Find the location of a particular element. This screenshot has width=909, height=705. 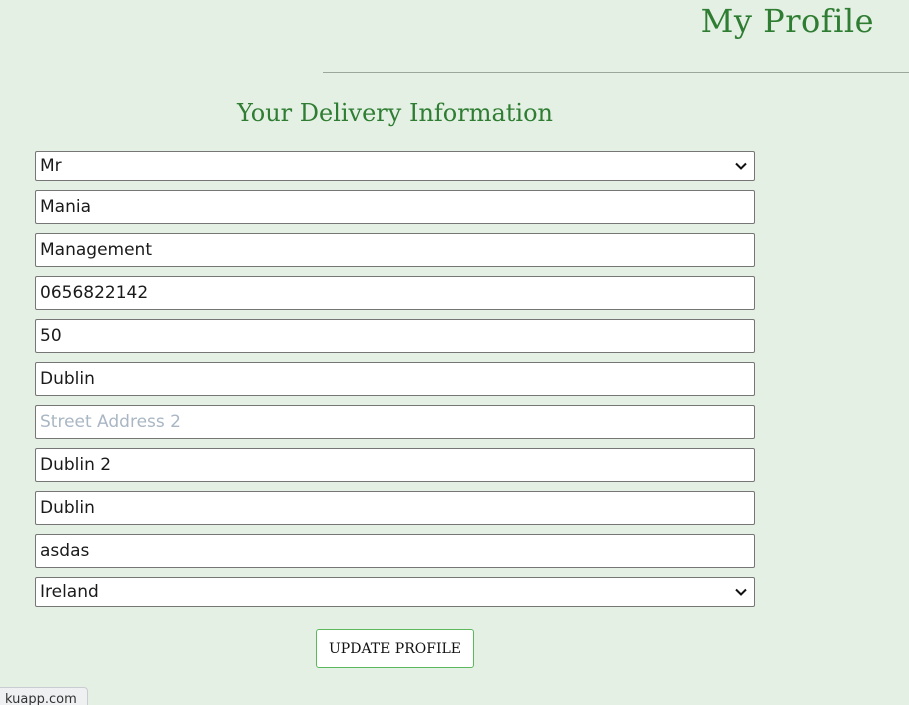

county-input is located at coordinates (395, 508).